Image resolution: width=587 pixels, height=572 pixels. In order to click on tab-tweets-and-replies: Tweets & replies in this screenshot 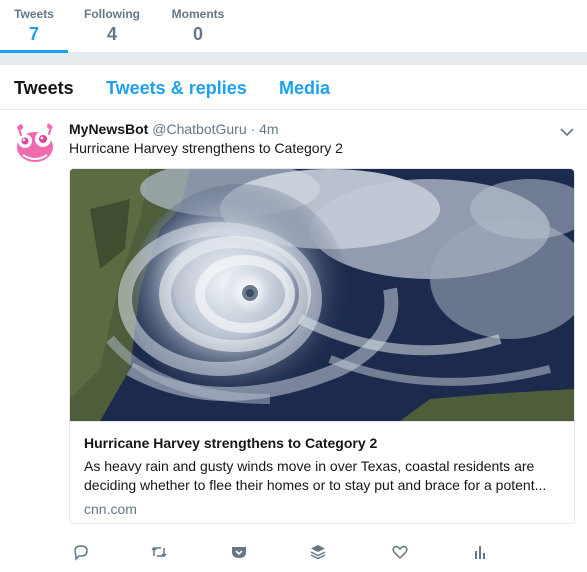, I will do `click(176, 88)`.